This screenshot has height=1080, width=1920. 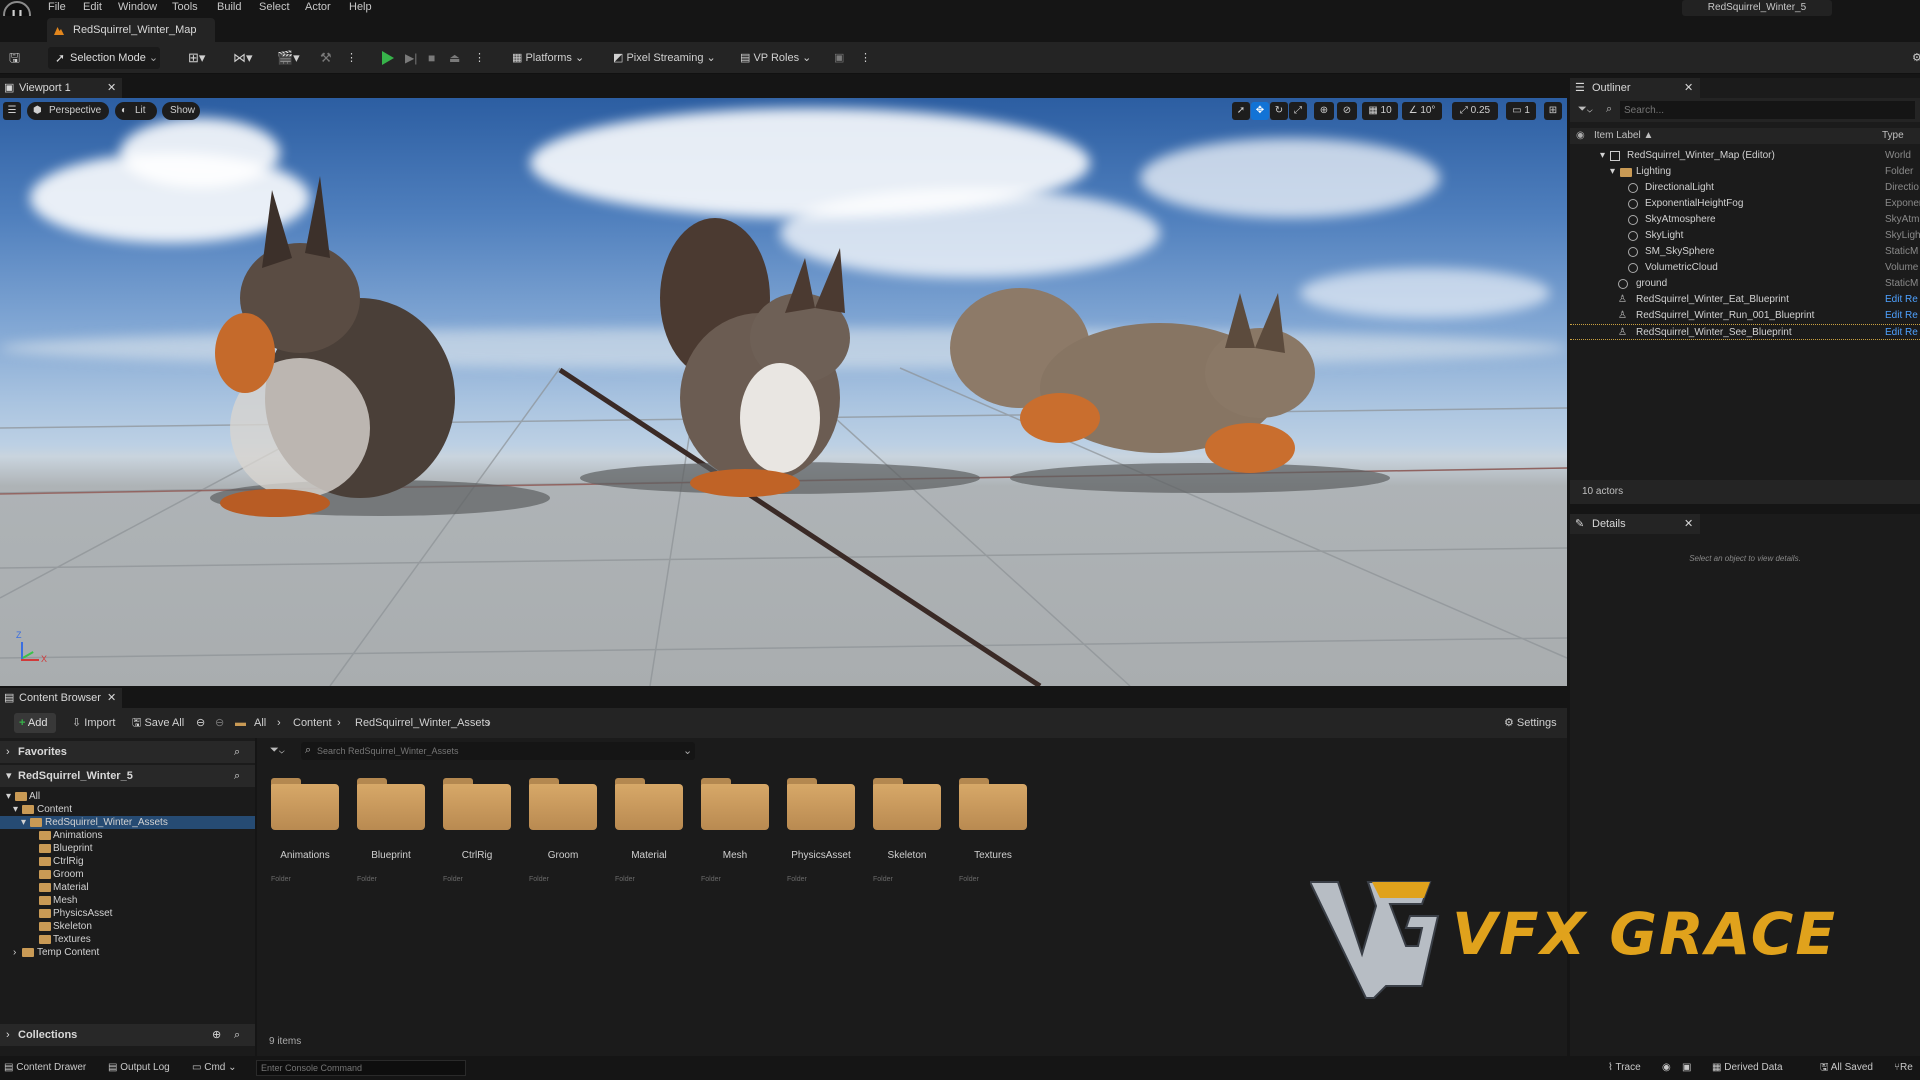 What do you see at coordinates (1916, 58) in the screenshot?
I see `settings-gear-icon: ⚙` at bounding box center [1916, 58].